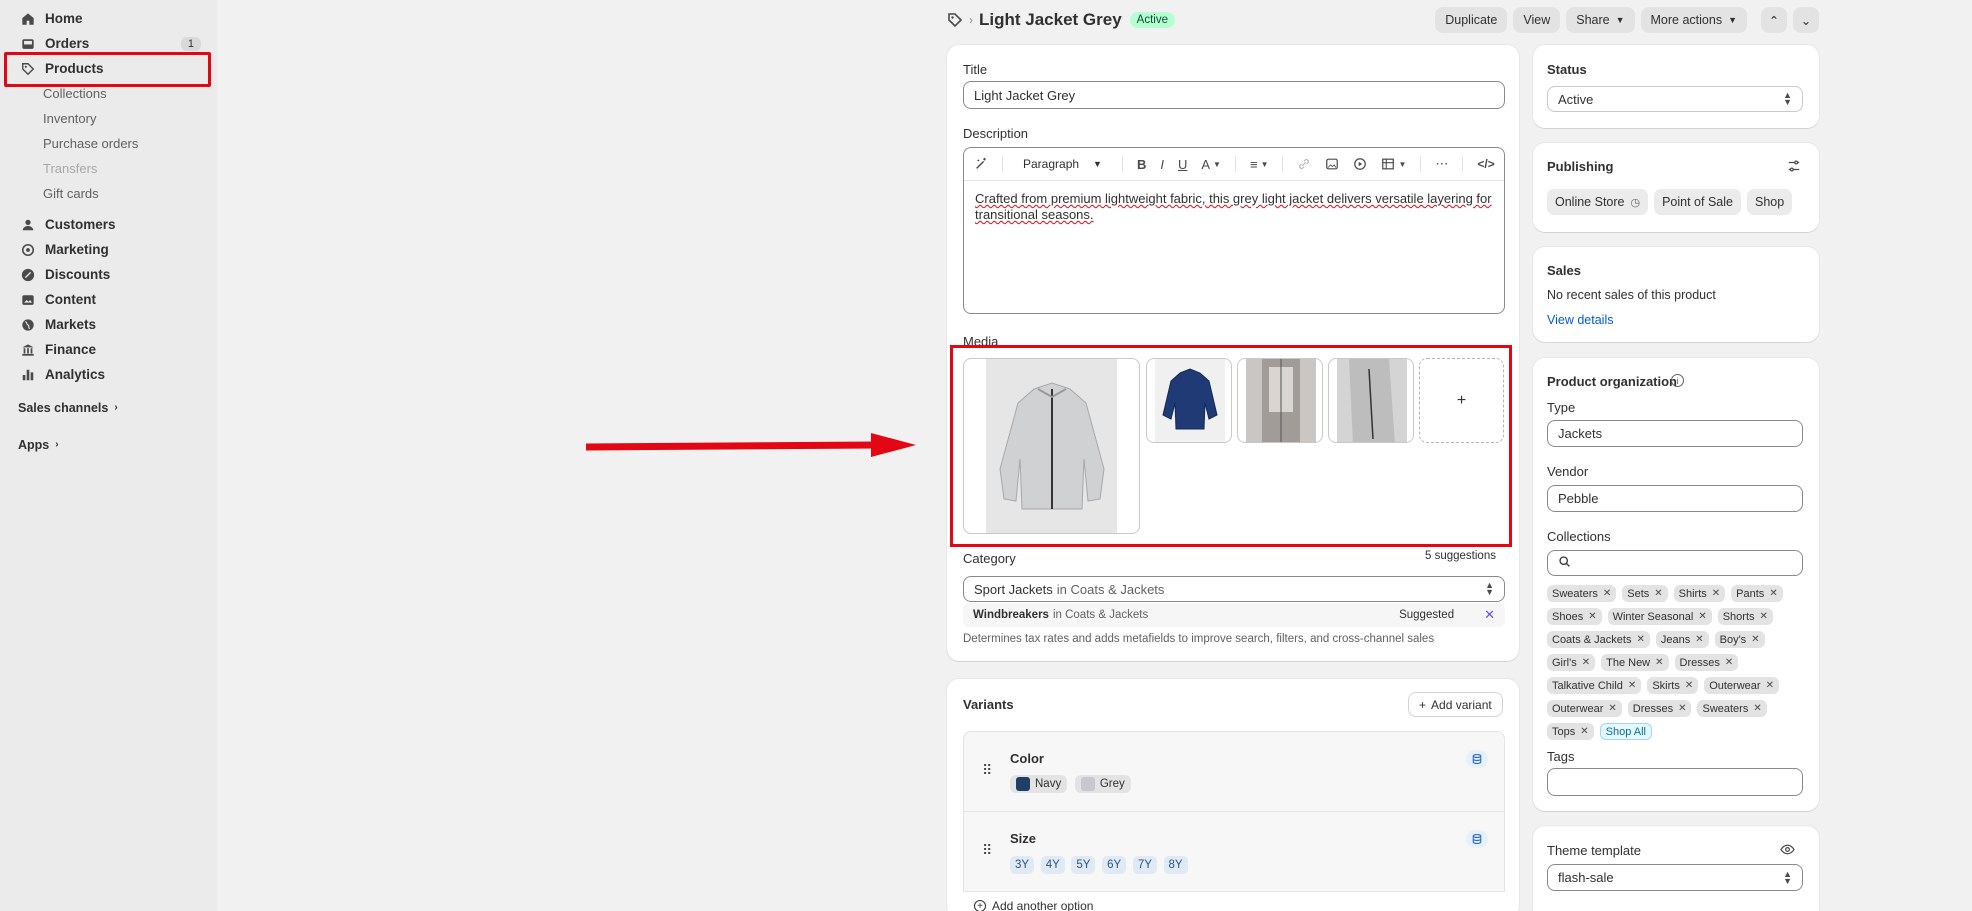  What do you see at coordinates (78, 274) in the screenshot?
I see `sidebar-item-label: Discounts` at bounding box center [78, 274].